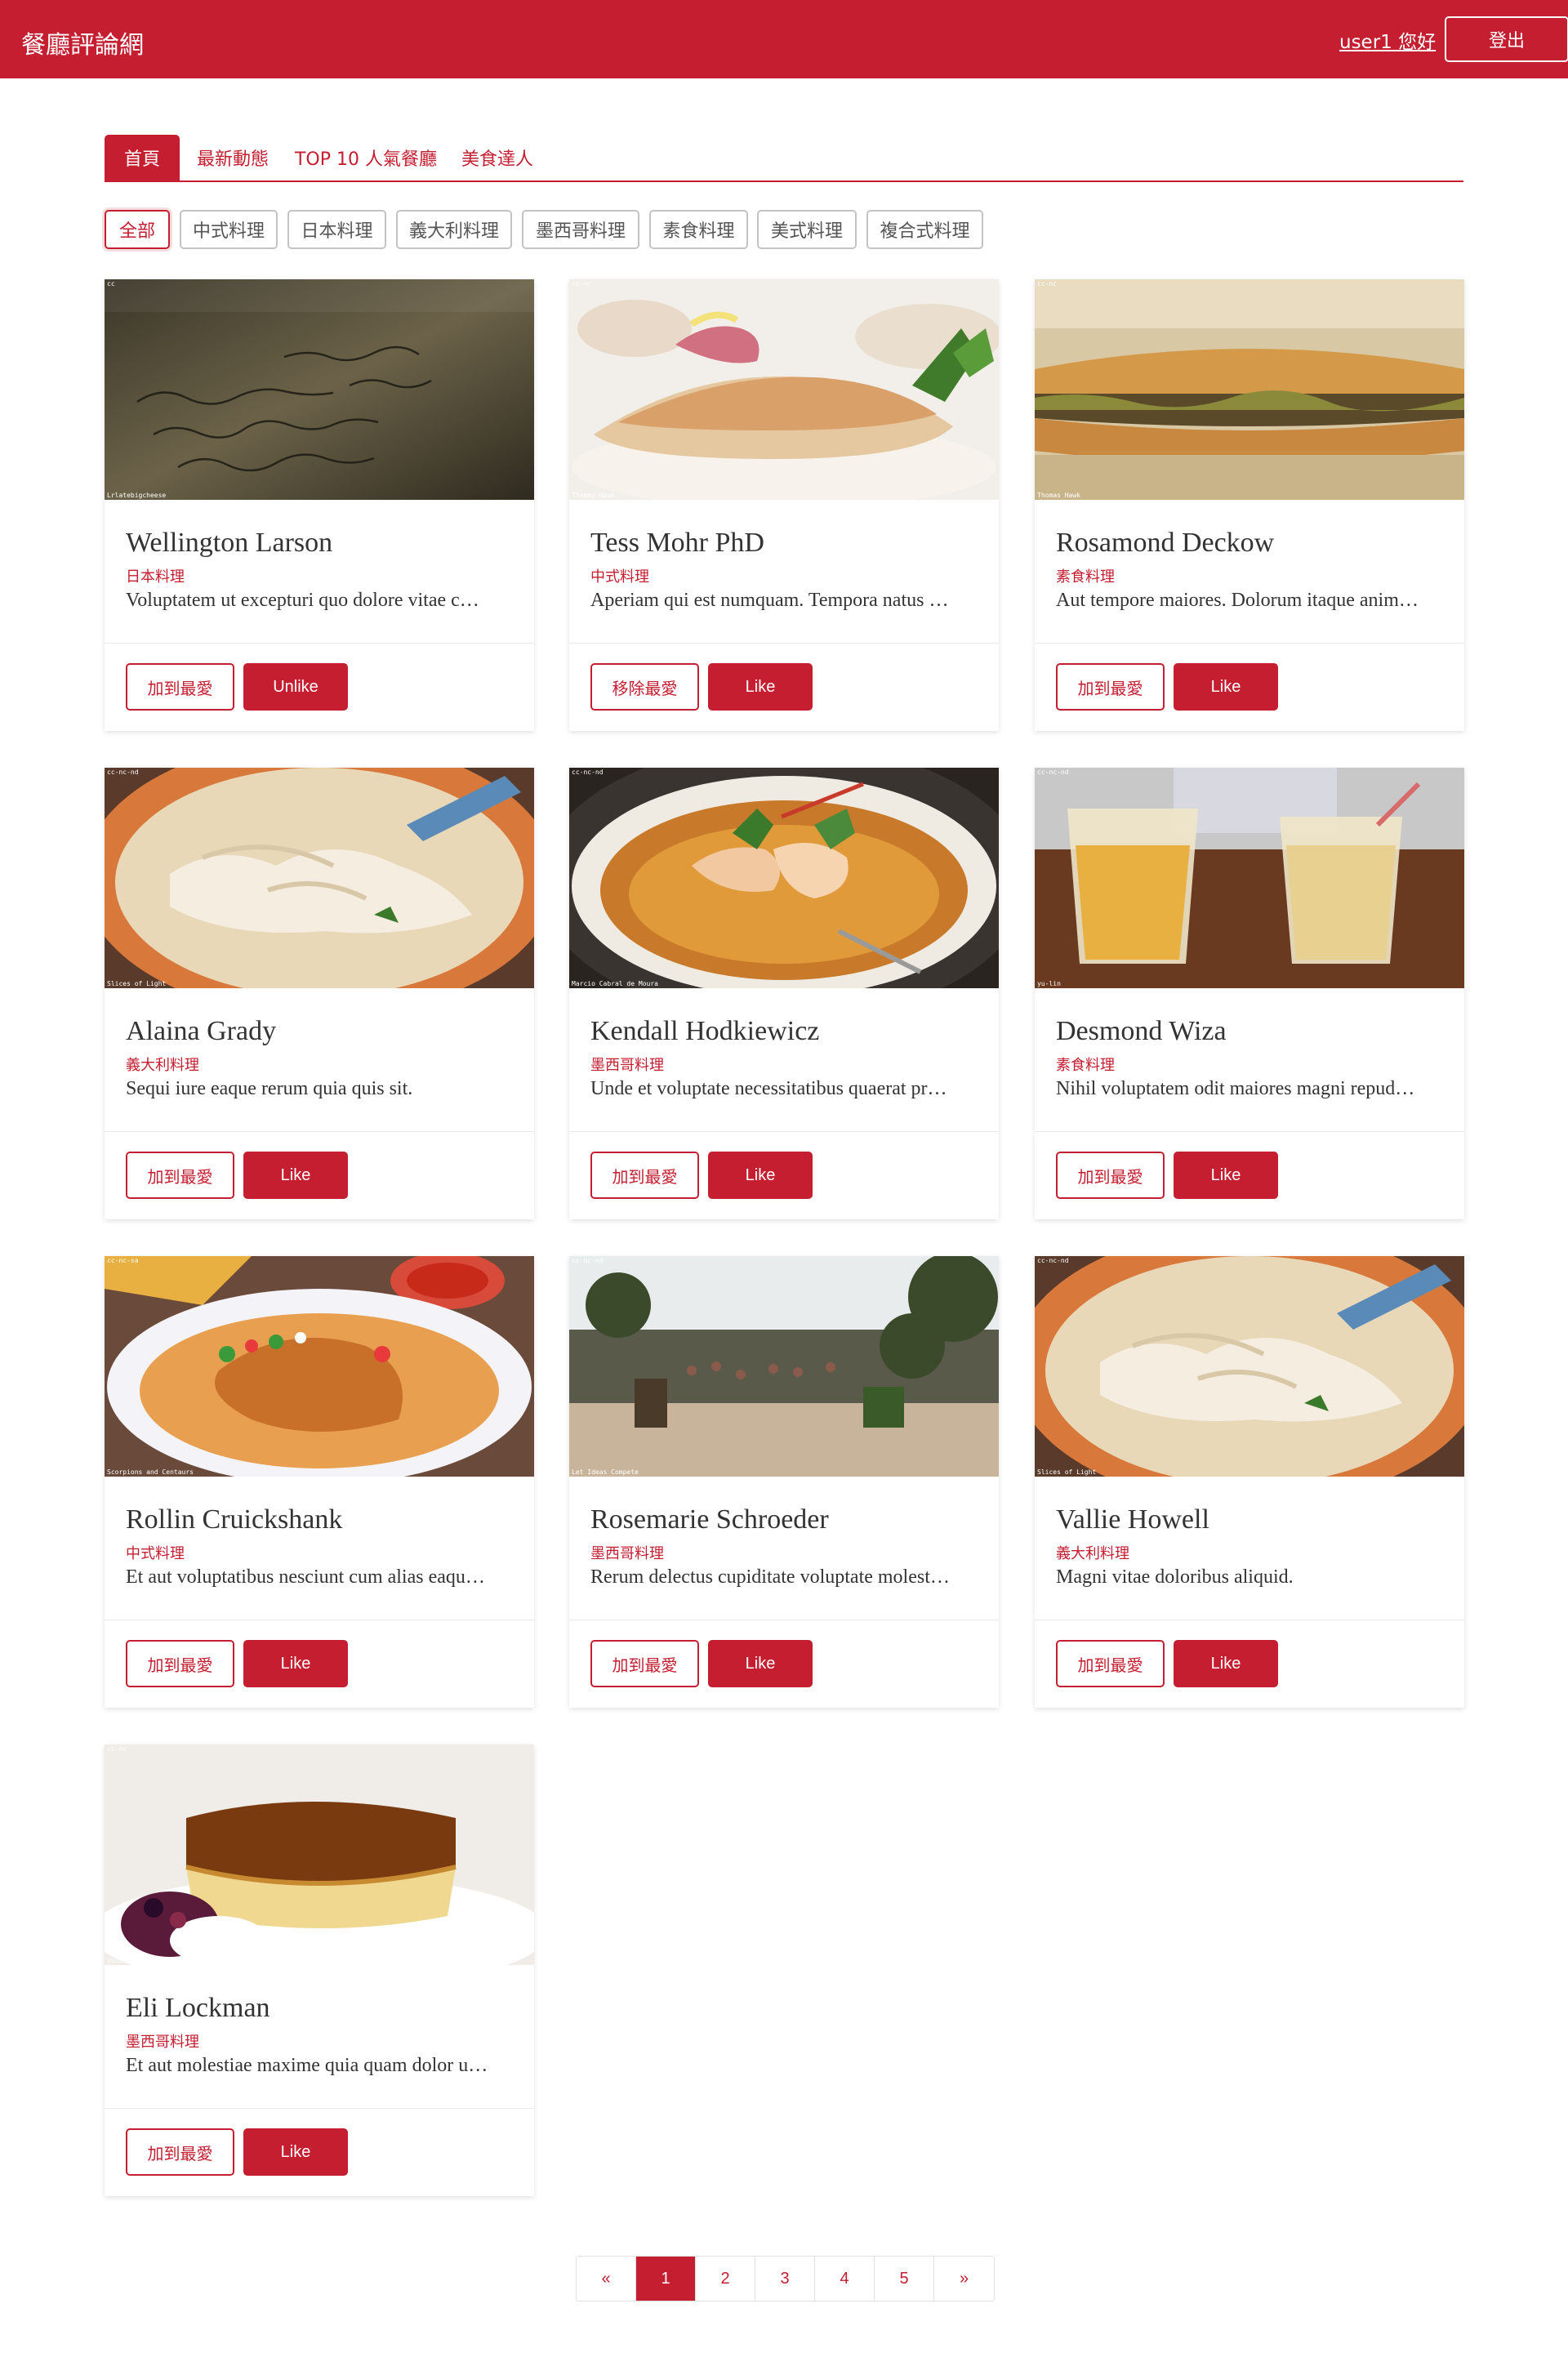 This screenshot has height=2375, width=1568. I want to click on logout-button: 登出, so click(1506, 39).